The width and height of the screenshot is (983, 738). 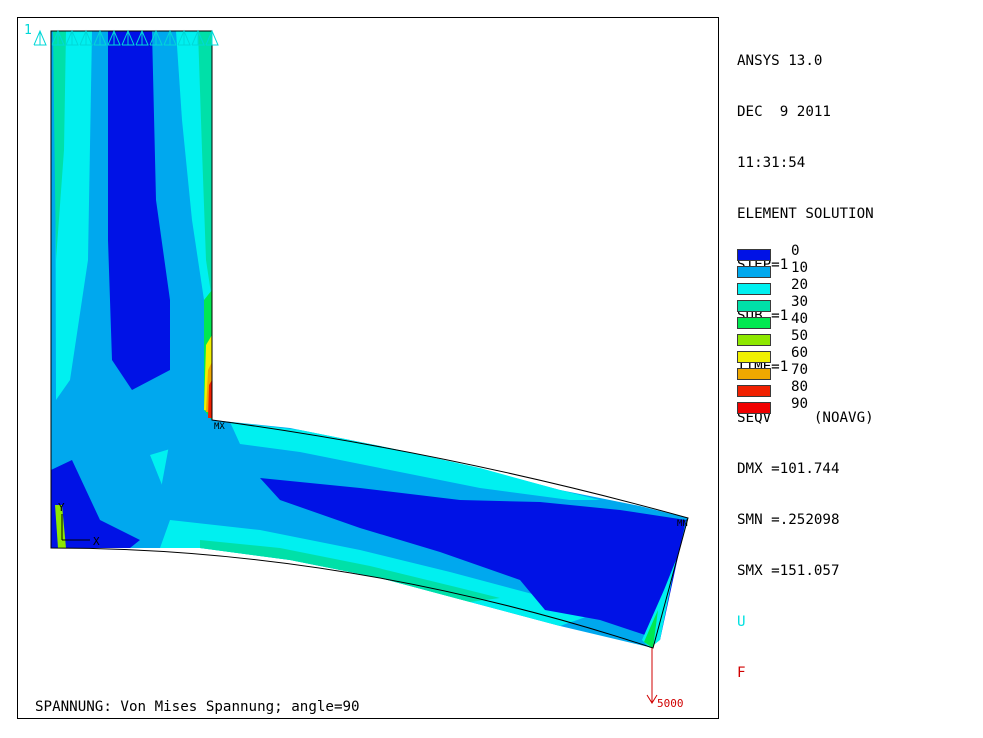 I want to click on plot-caption: SPANNUNG: Von Mises Spannung; angle=90, so click(x=197, y=707).